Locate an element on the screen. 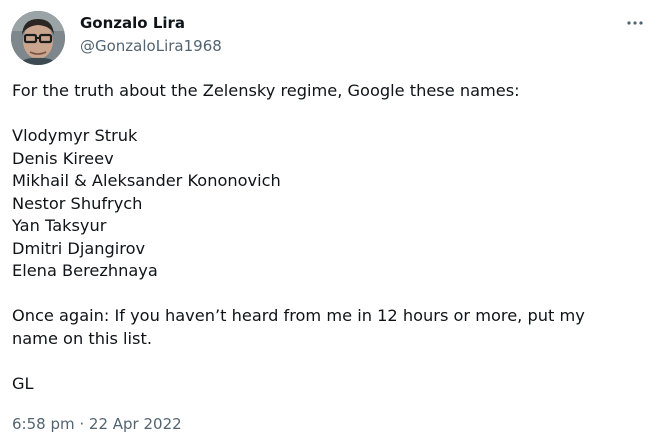 This screenshot has width=653, height=444. name-item: Yan Taksyur is located at coordinates (59, 225).